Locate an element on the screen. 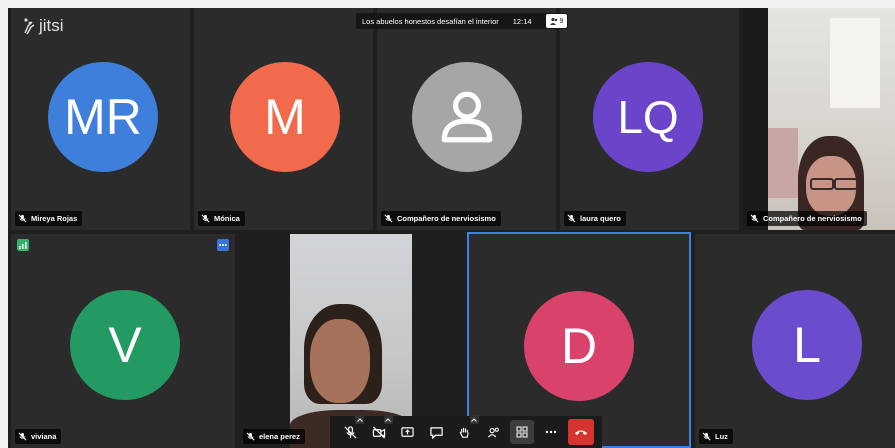 Image resolution: width=895 pixels, height=448 pixels. nameplate: Mónica is located at coordinates (221, 218).